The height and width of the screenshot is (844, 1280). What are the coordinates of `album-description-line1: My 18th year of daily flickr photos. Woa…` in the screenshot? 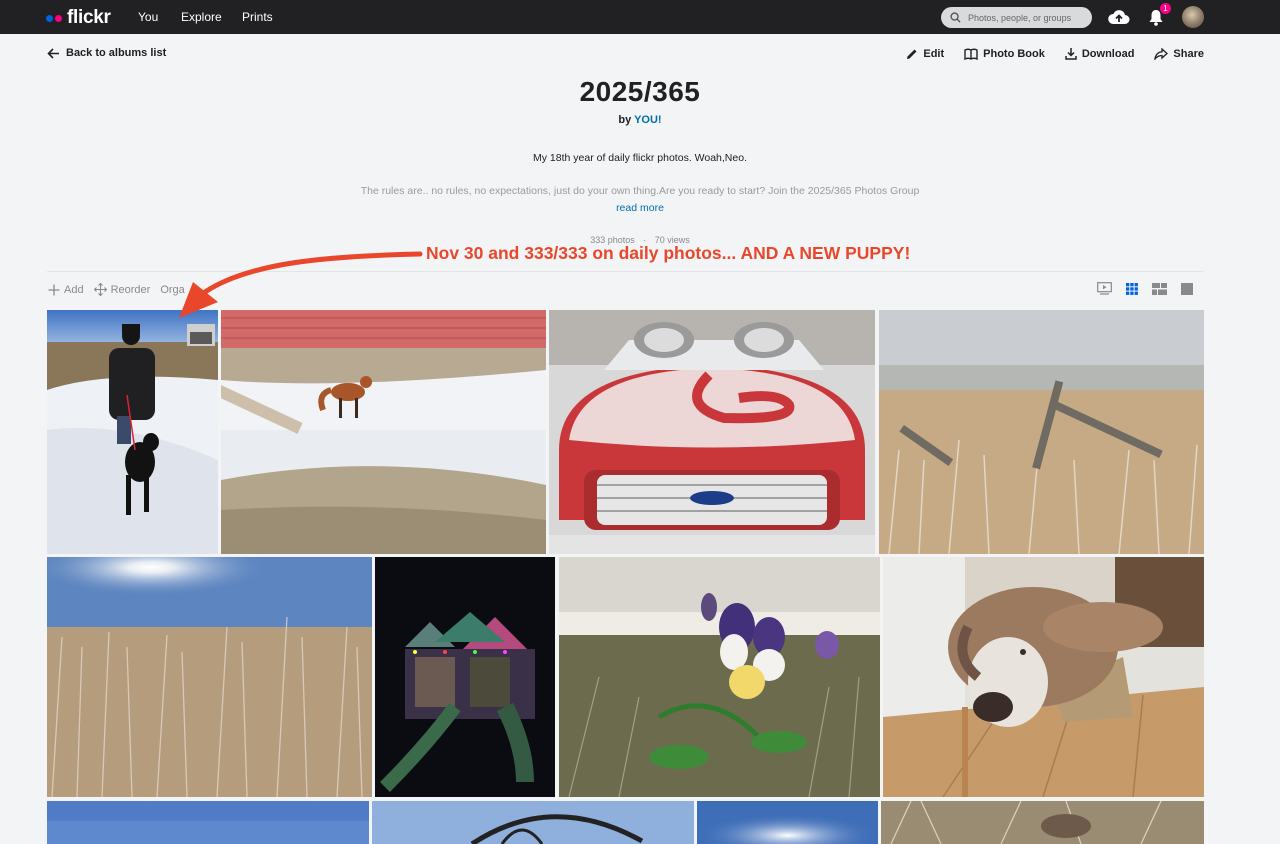 It's located at (640, 158).